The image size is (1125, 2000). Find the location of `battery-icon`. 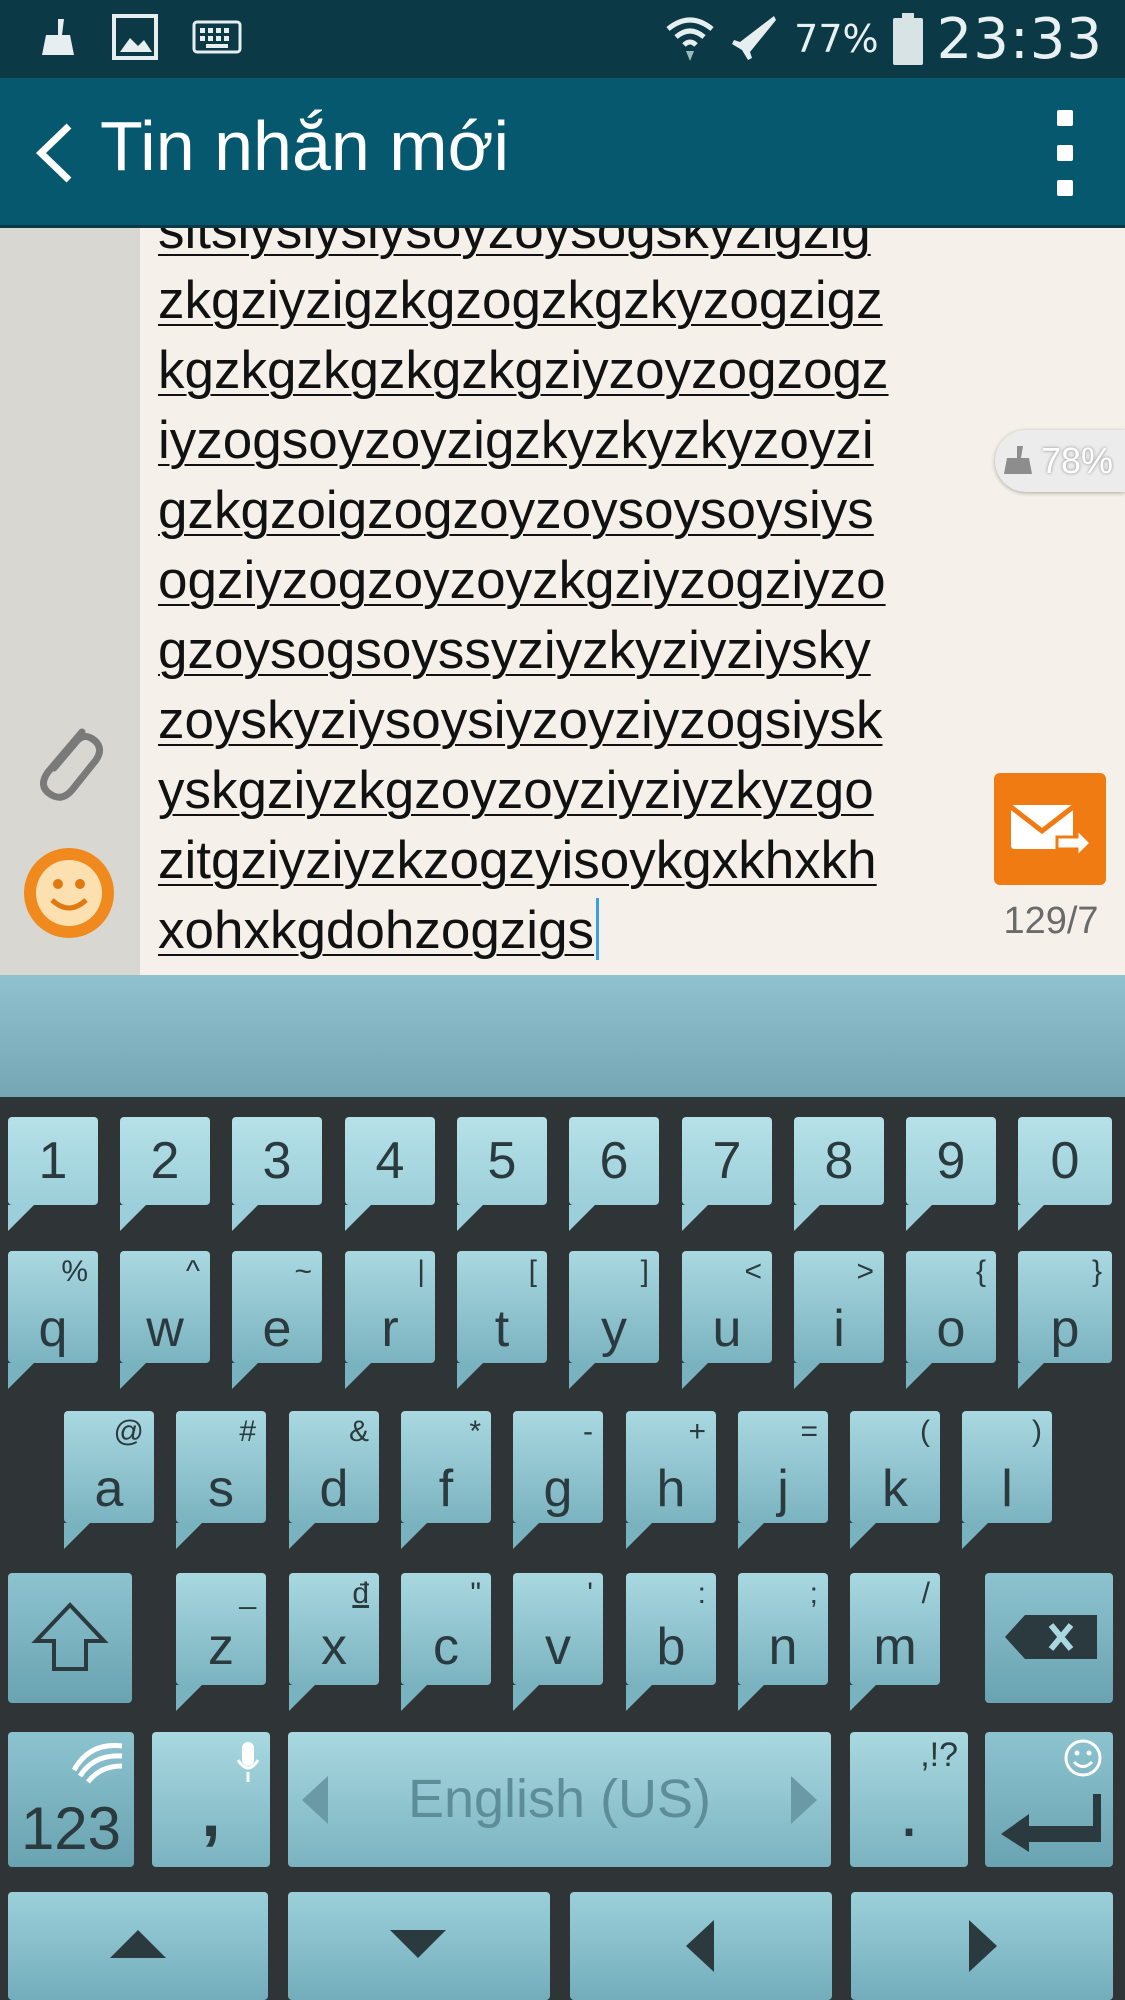

battery-icon is located at coordinates (907, 39).